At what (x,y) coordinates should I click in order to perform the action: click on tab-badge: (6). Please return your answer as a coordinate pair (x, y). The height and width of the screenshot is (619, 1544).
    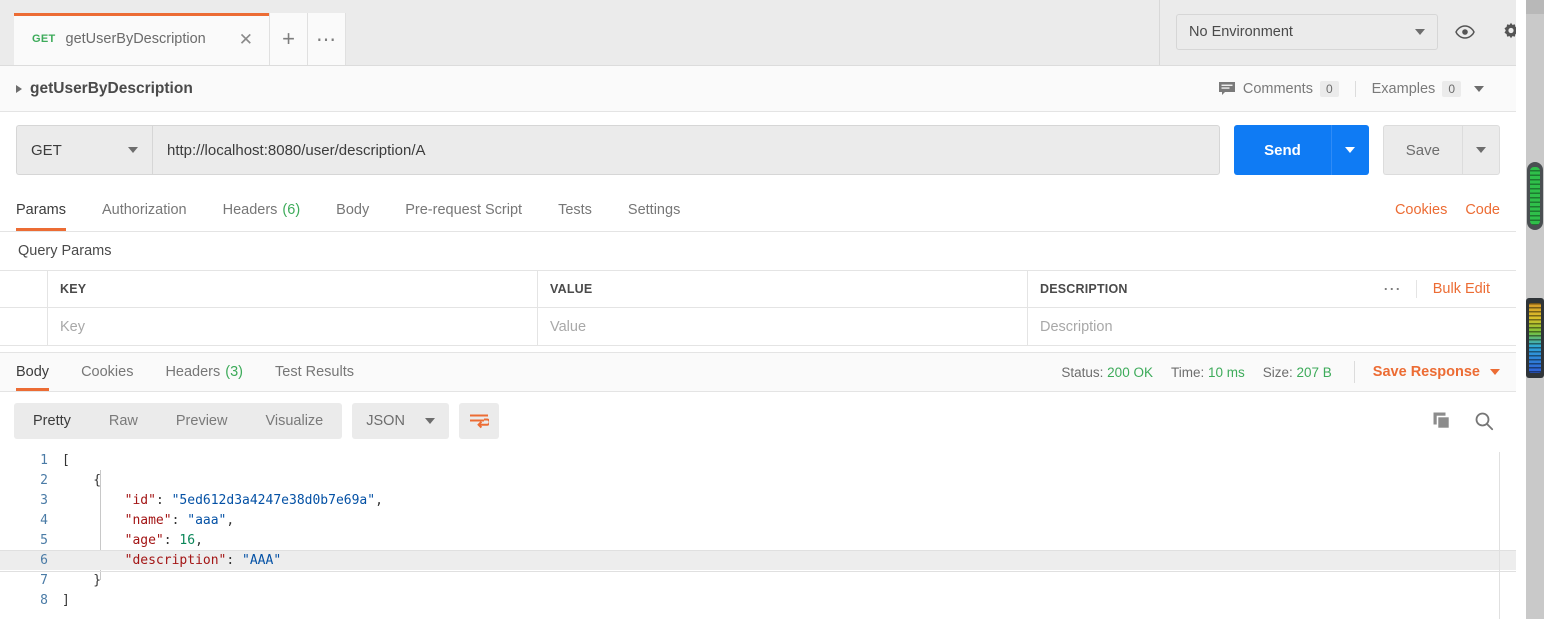
    Looking at the image, I should click on (291, 209).